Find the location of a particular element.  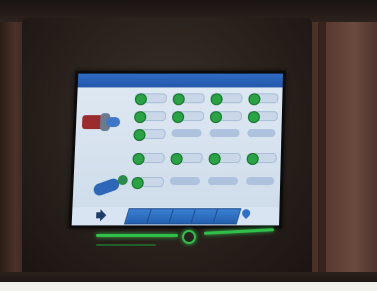

valve-knob-icon is located at coordinates (122, 180).